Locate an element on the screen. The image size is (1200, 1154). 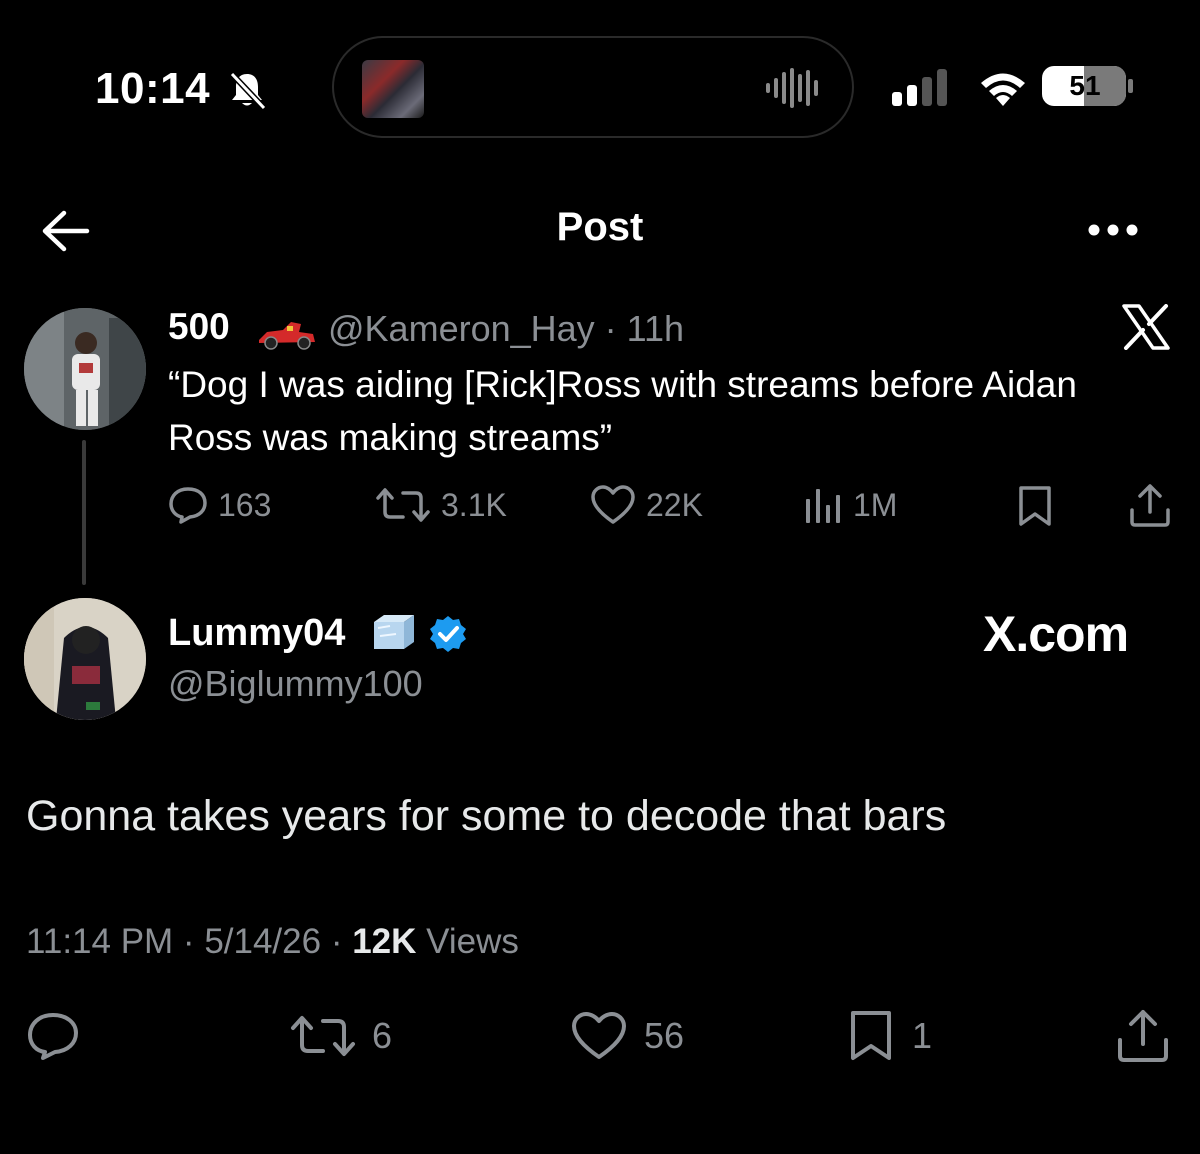
quoted-display-name: 500 is located at coordinates (199, 327).